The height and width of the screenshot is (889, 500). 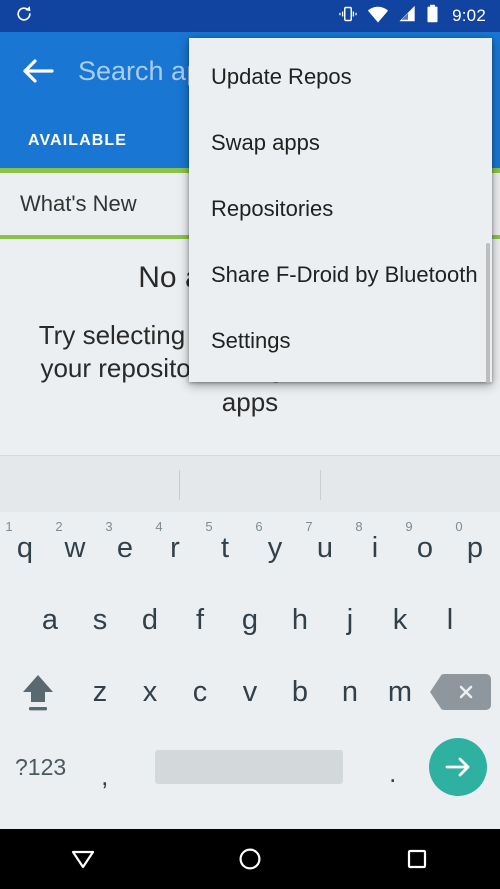 I want to click on key-label: p, so click(x=475, y=547).